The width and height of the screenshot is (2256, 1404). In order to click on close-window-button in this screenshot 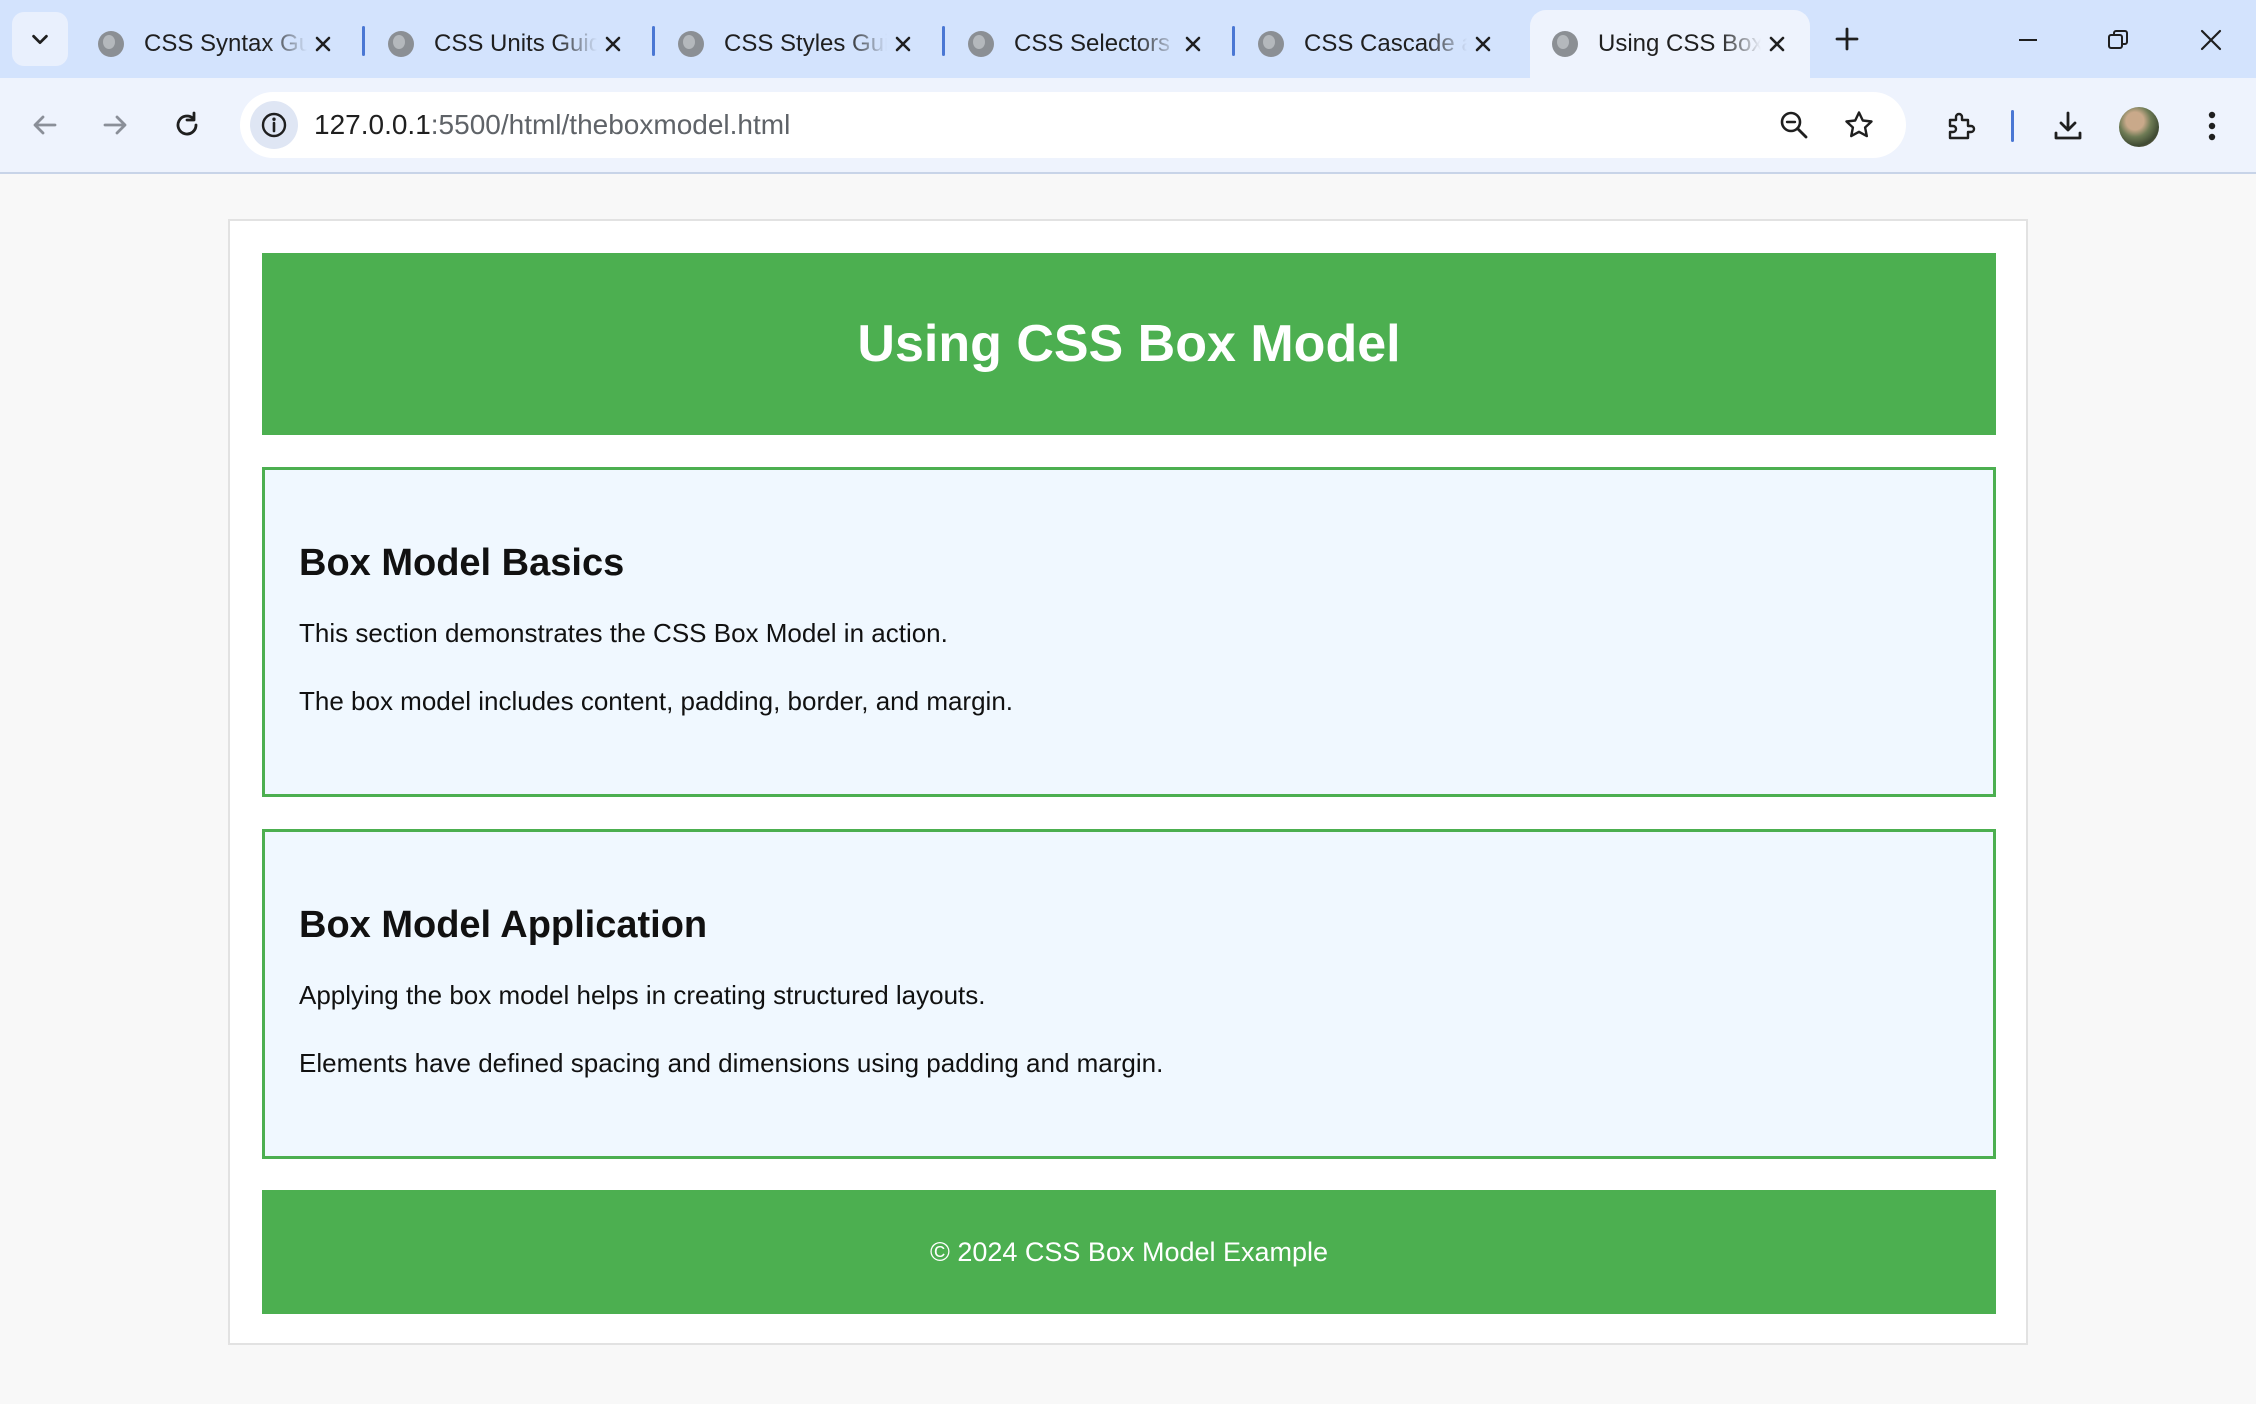, I will do `click(2211, 40)`.